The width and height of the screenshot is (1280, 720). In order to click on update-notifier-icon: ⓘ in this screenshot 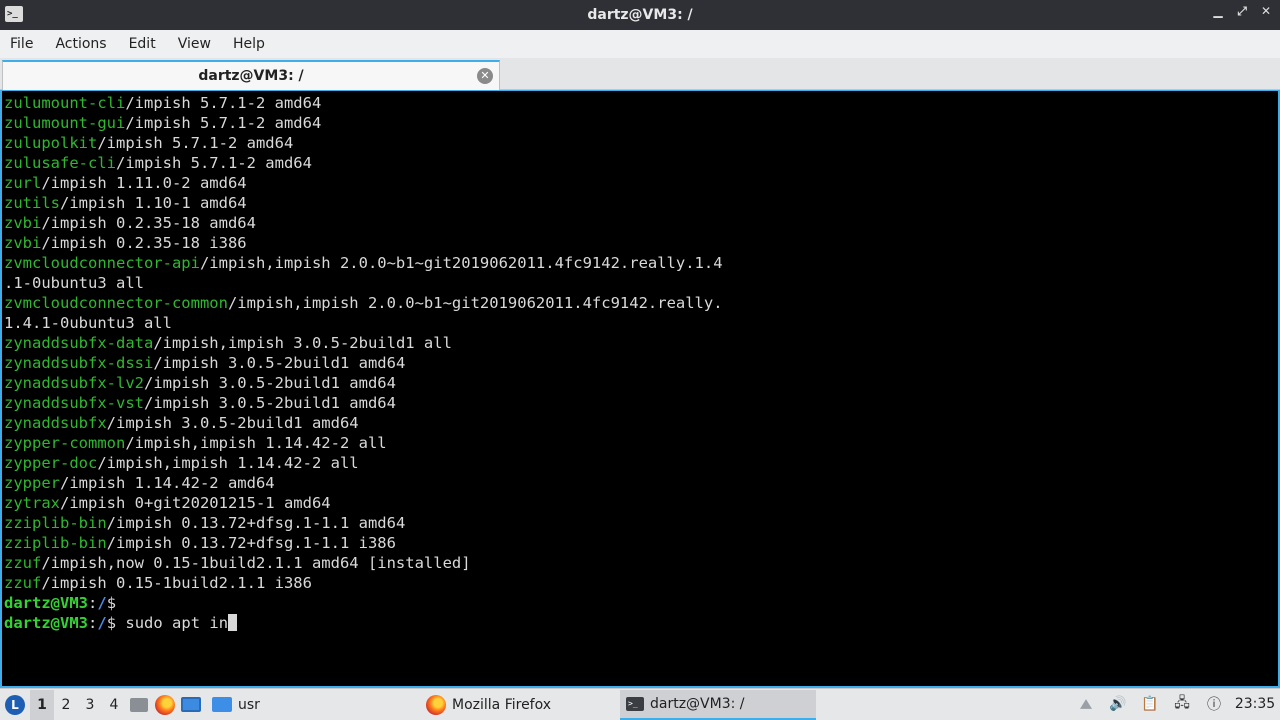, I will do `click(1214, 704)`.